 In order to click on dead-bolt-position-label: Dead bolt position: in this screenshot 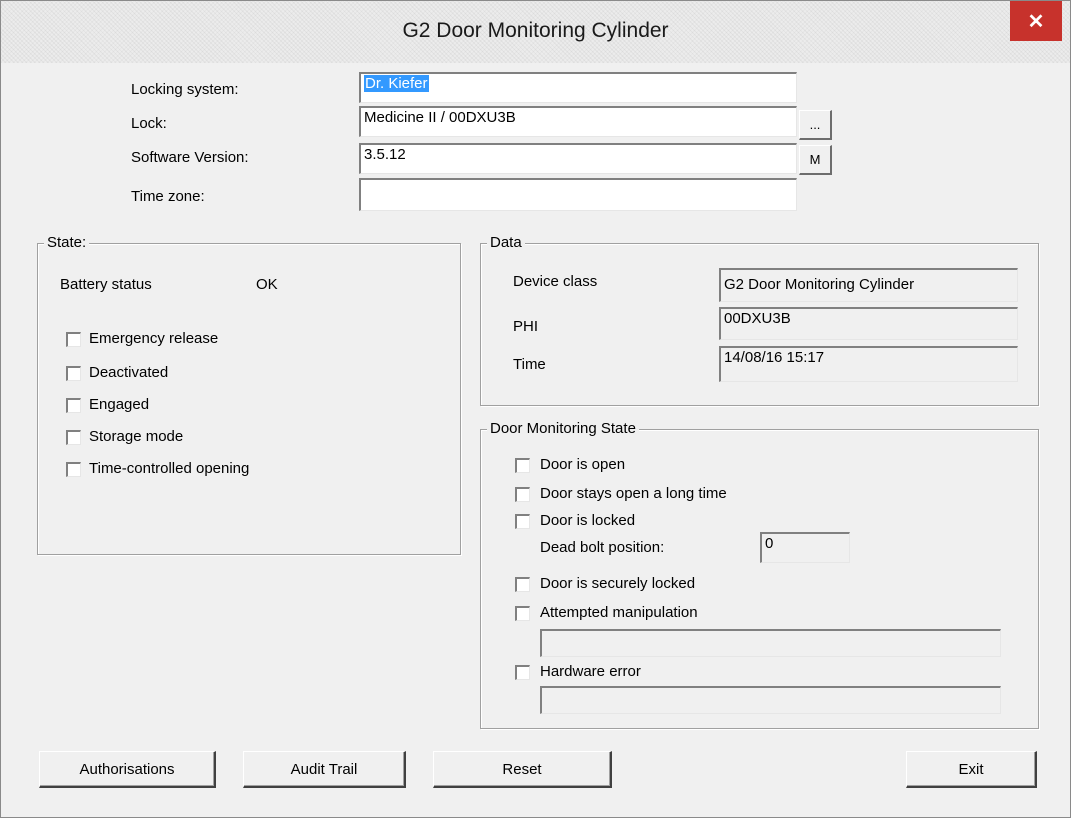, I will do `click(602, 547)`.